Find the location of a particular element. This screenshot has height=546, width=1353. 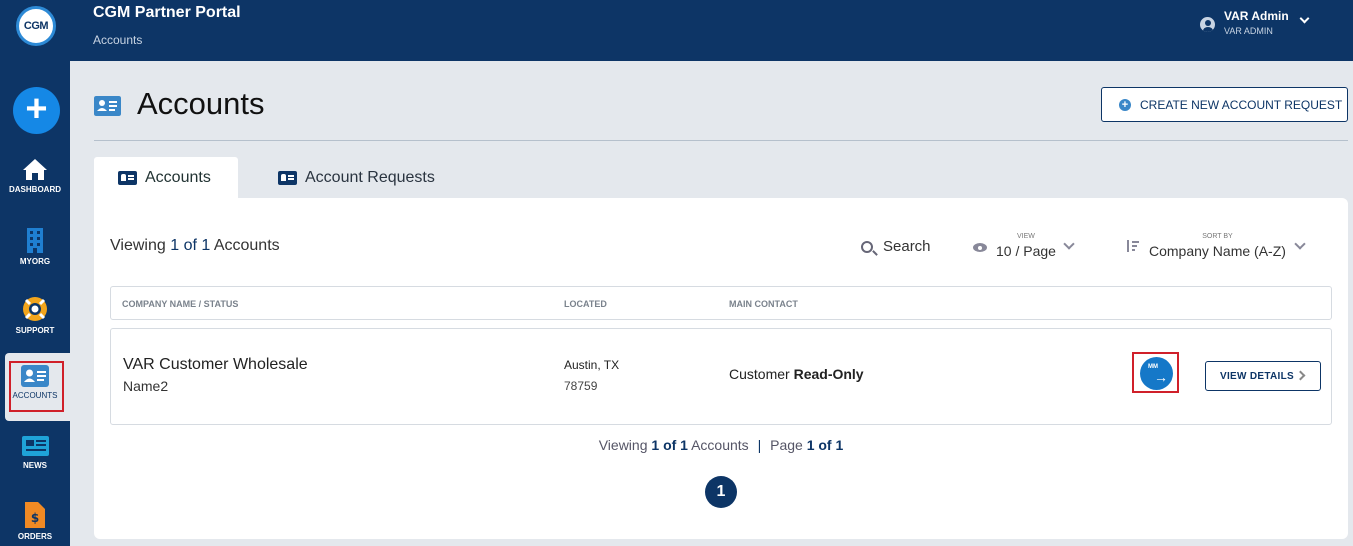

sidebar-item-label: DASHBOARD is located at coordinates (35, 189).